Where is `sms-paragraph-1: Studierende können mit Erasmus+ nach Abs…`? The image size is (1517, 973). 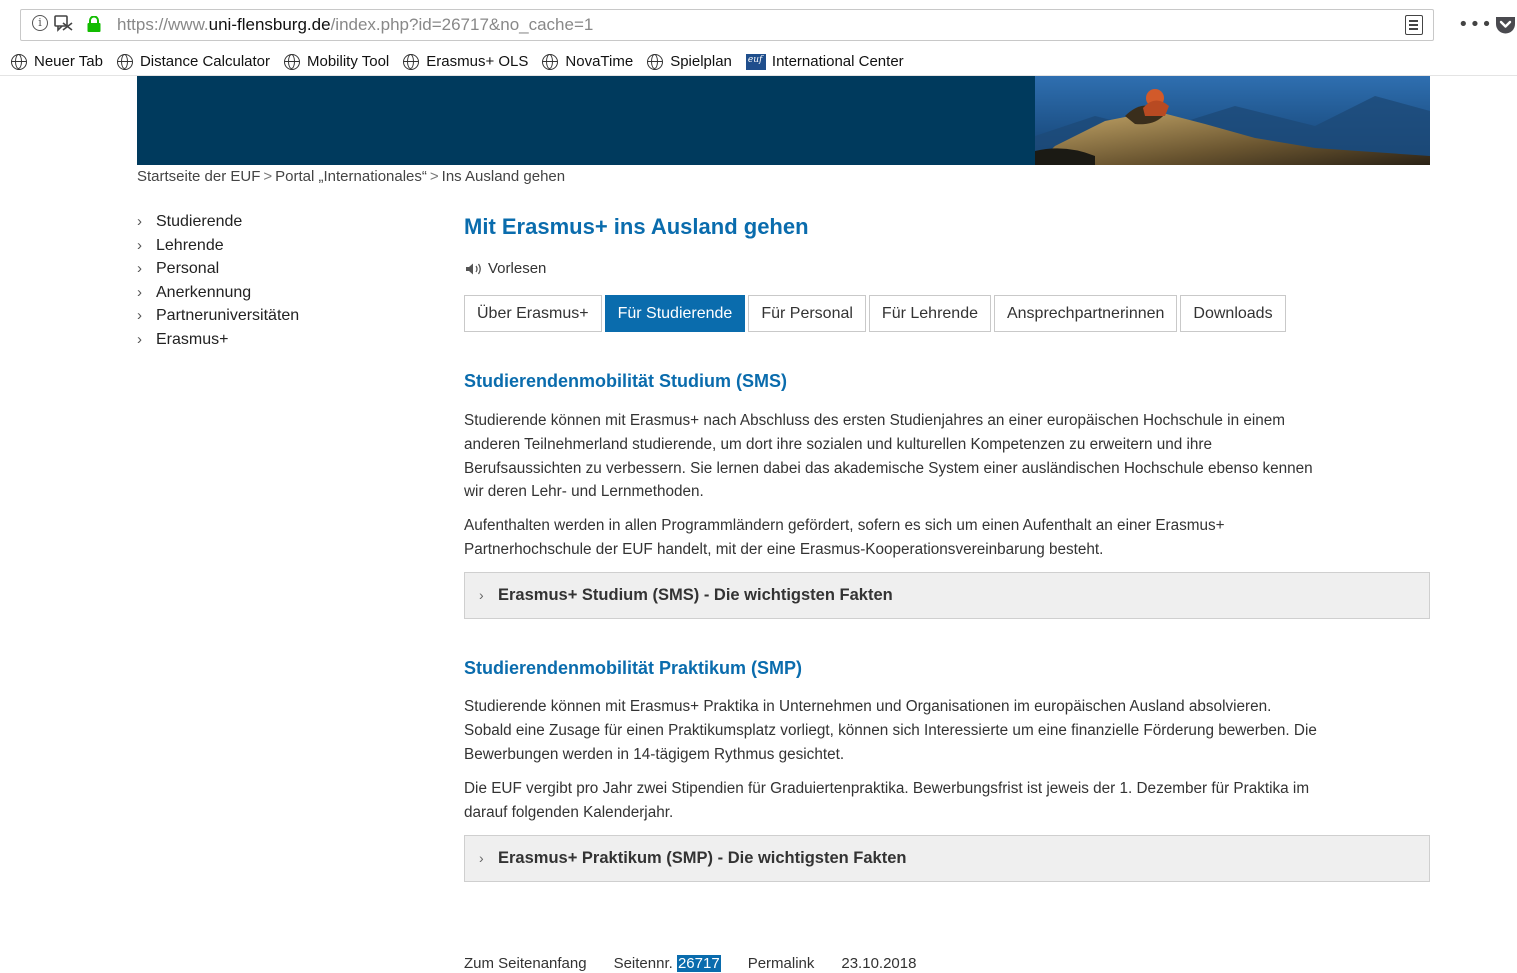 sms-paragraph-1: Studierende können mit Erasmus+ nach Abs… is located at coordinates (888, 456).